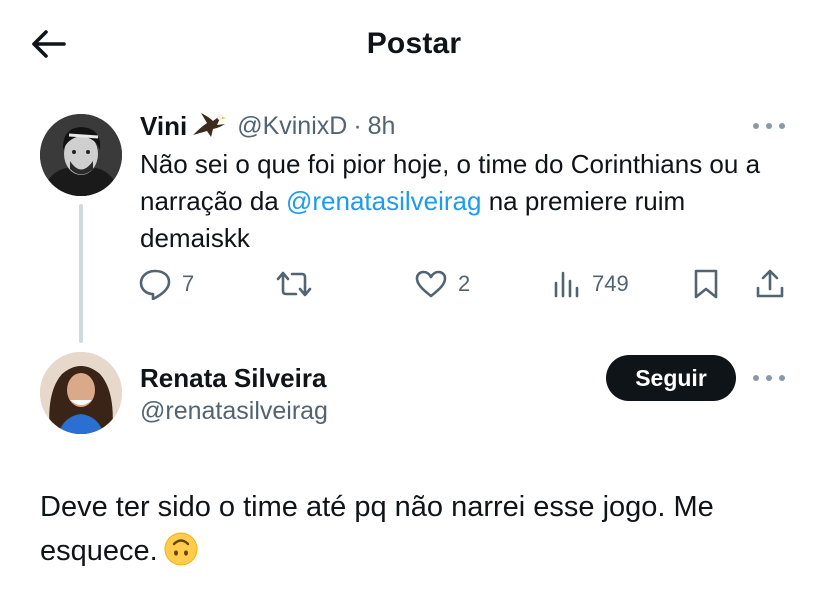 This screenshot has height=615, width=828. I want to click on thread-line, so click(81, 273).